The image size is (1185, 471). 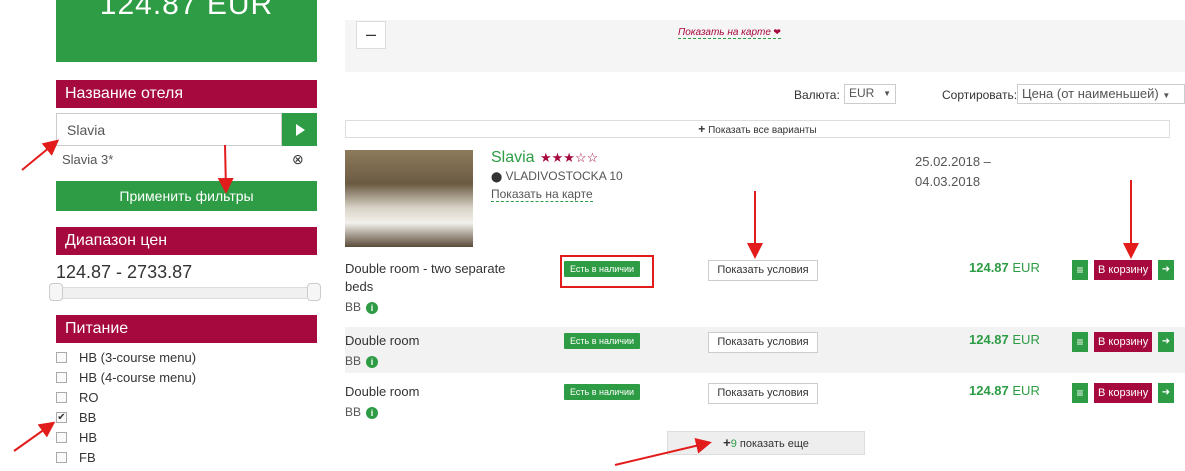 I want to click on section-header-meals: Питание, so click(x=186, y=329).